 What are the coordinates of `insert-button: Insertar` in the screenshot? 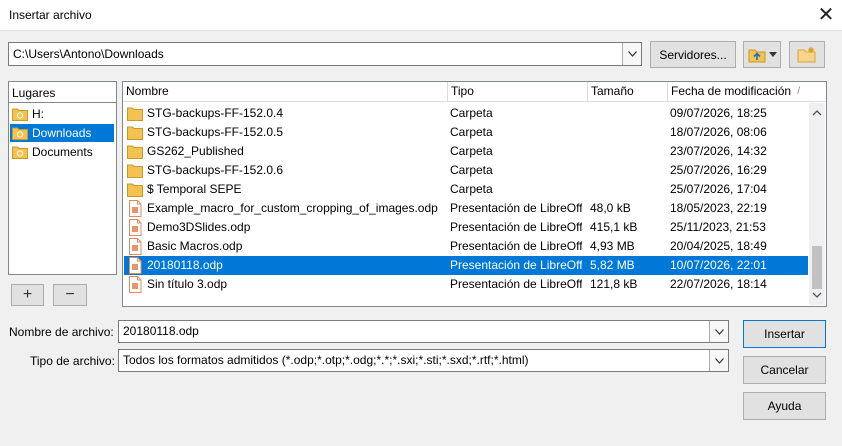 It's located at (784, 334).